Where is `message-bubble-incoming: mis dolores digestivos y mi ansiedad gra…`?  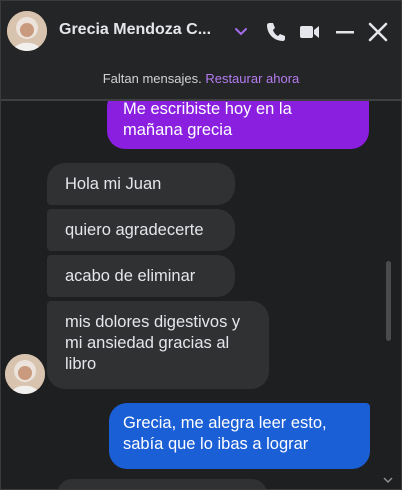 message-bubble-incoming: mis dolores digestivos y mi ansiedad gra… is located at coordinates (158, 345).